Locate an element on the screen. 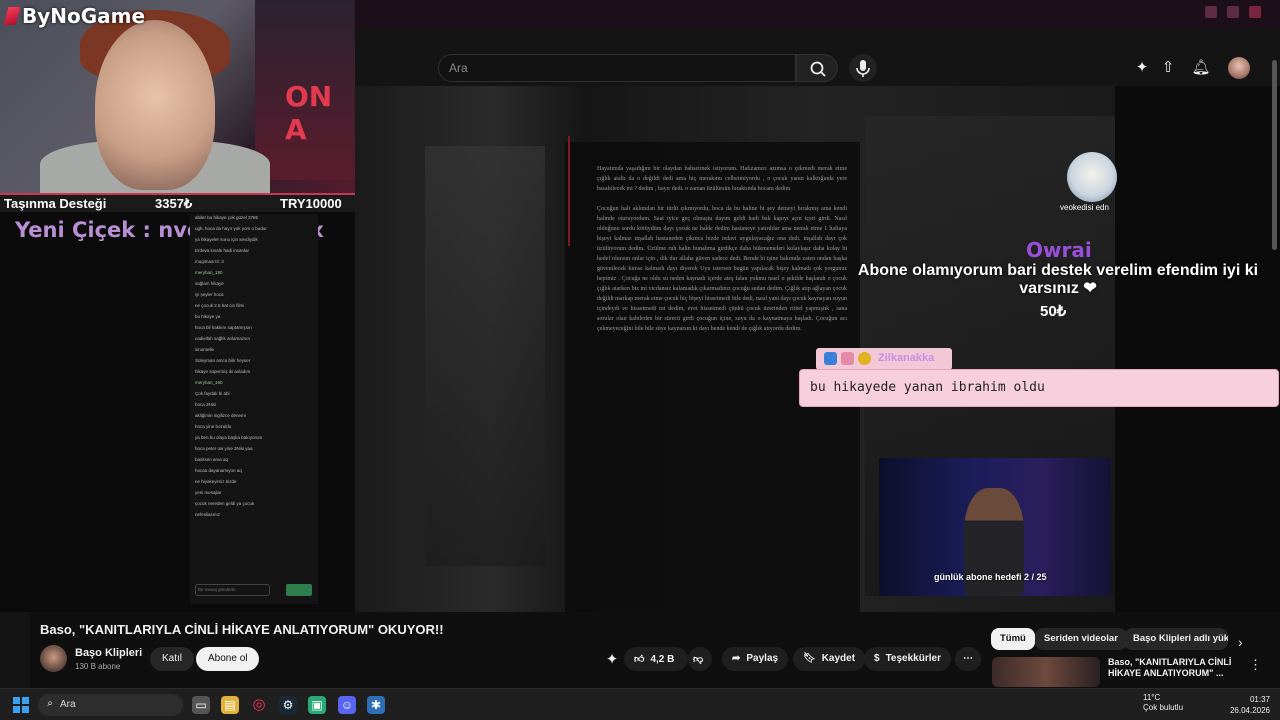 This screenshot has height=720, width=1280. chip-channel-uploads: Başo Klipleri adlı yükl is located at coordinates (1176, 639).